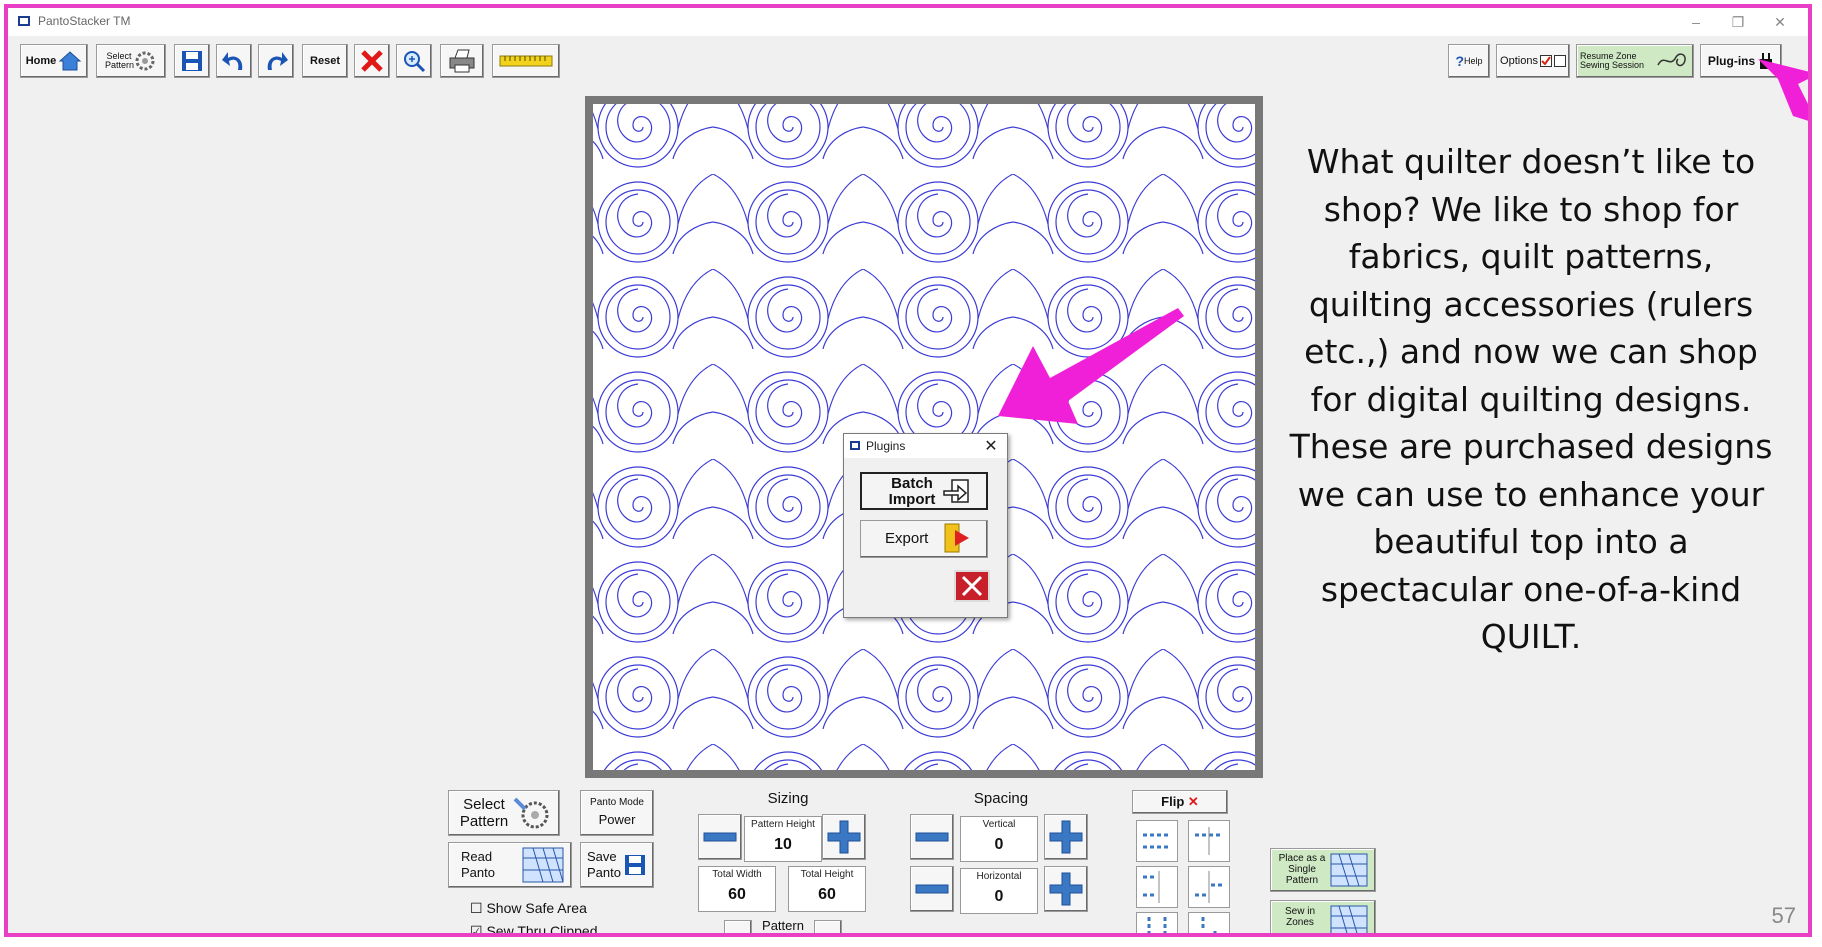 The height and width of the screenshot is (947, 1822). I want to click on floppy-disk-icon, so click(192, 61).